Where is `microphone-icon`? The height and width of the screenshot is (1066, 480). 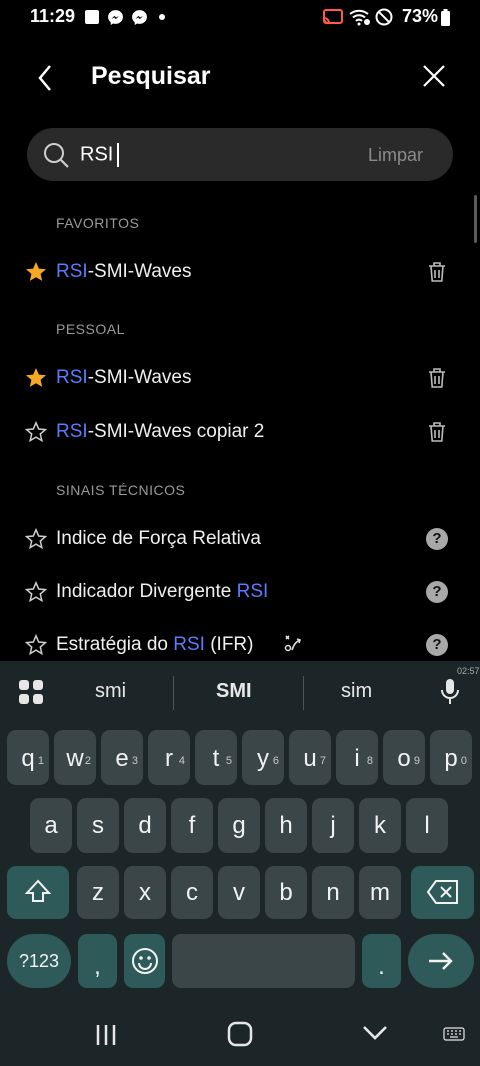
microphone-icon is located at coordinates (450, 692).